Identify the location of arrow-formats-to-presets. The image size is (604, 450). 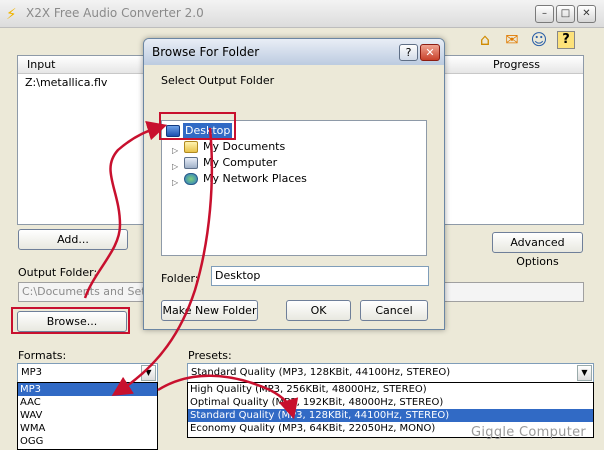
(228, 397).